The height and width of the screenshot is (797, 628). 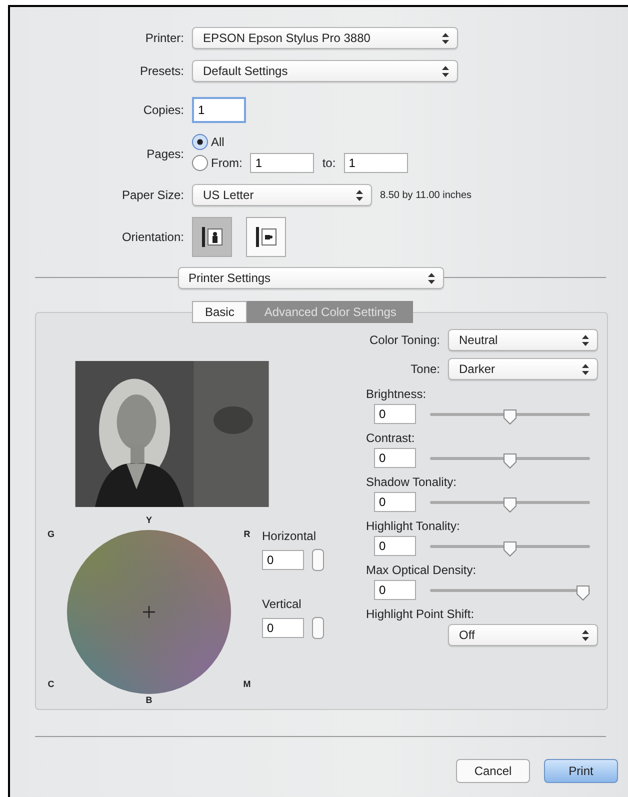 What do you see at coordinates (397, 394) in the screenshot?
I see `slider-label: Brightness:` at bounding box center [397, 394].